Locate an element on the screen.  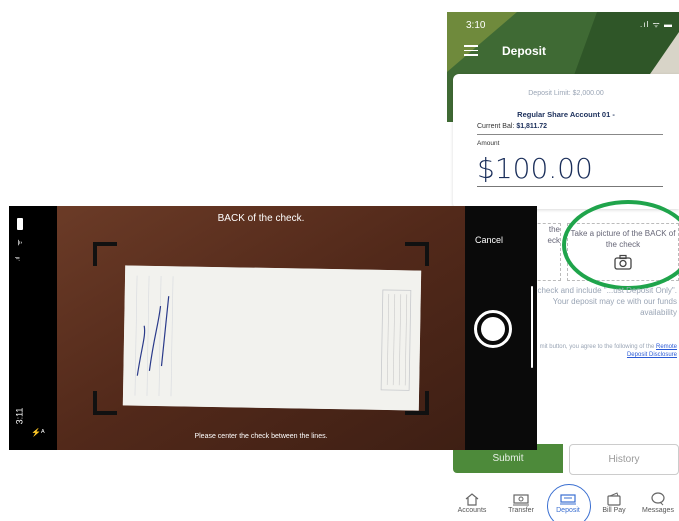
history-button: History is located at coordinates (624, 459).